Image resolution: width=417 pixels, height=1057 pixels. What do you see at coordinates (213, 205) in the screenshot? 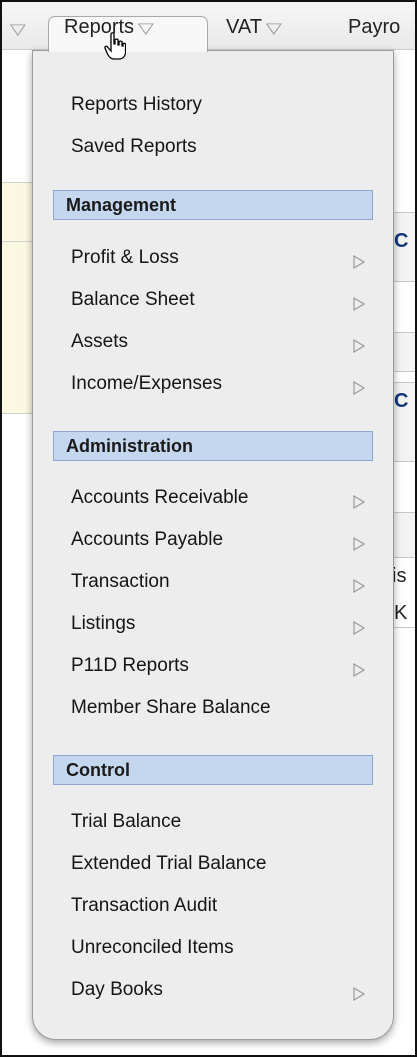
I see `section-header-management: Management` at bounding box center [213, 205].